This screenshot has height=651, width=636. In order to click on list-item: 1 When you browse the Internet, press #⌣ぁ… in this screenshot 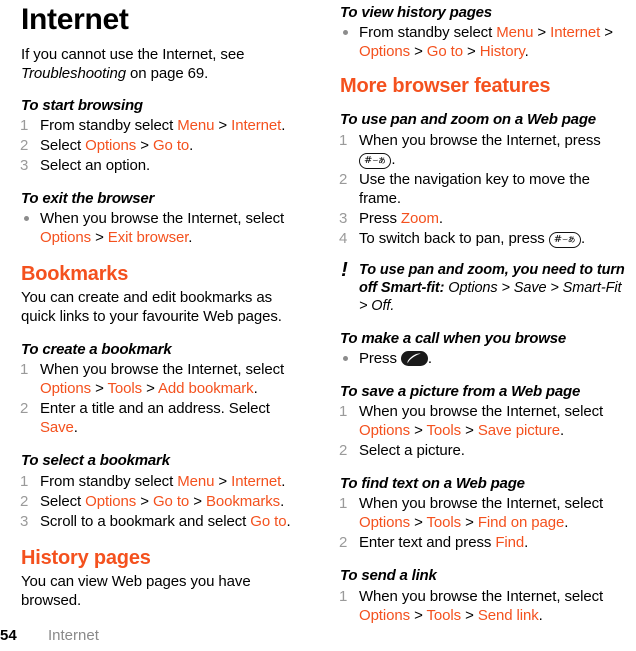, I will do `click(483, 150)`.